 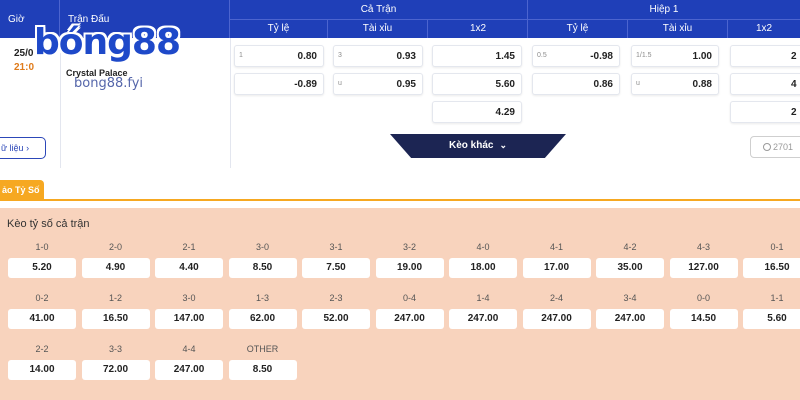 What do you see at coordinates (702, 56) in the screenshot?
I see `odds-value: 1.00` at bounding box center [702, 56].